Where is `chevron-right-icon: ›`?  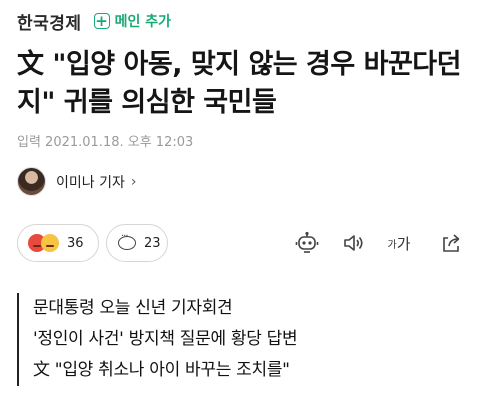
chevron-right-icon: › is located at coordinates (133, 181).